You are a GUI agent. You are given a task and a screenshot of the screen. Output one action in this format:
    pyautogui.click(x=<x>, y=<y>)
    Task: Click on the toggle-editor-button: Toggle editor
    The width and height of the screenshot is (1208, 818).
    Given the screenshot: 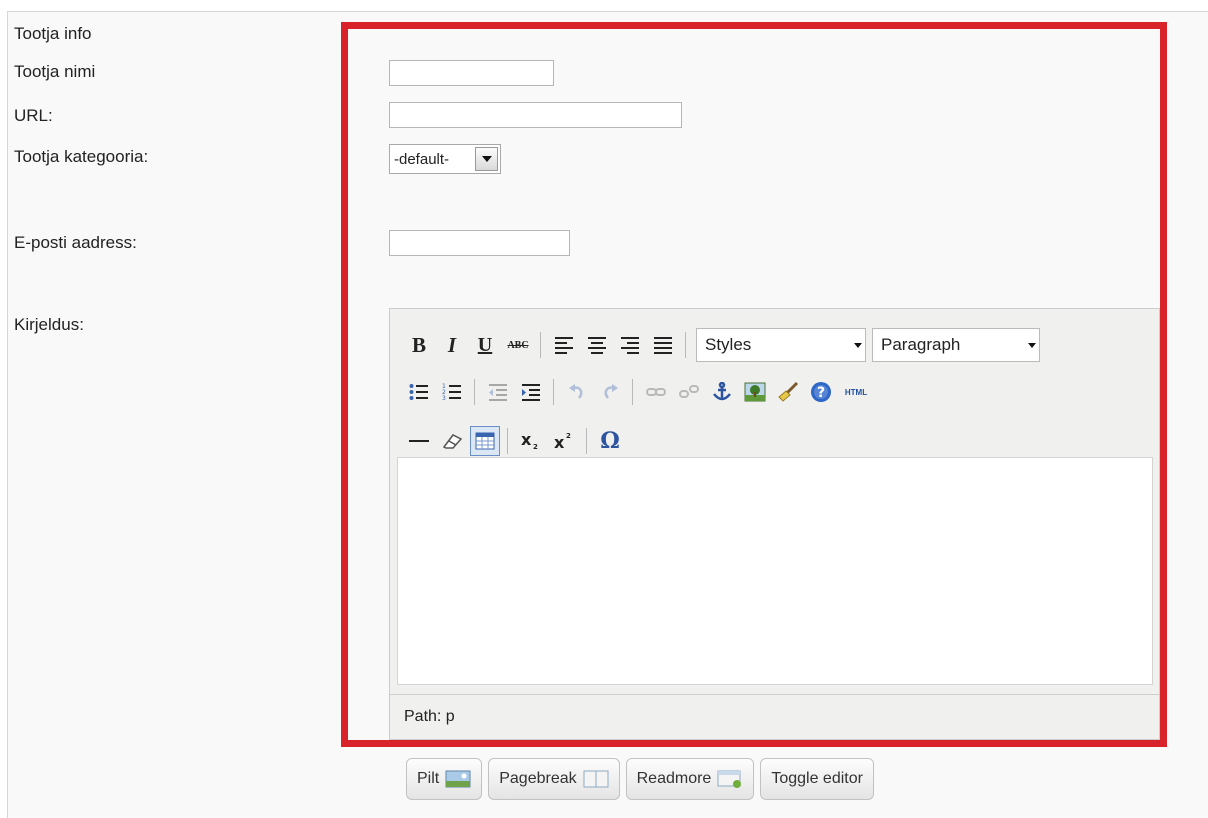 What is the action you would take?
    pyautogui.click(x=817, y=779)
    